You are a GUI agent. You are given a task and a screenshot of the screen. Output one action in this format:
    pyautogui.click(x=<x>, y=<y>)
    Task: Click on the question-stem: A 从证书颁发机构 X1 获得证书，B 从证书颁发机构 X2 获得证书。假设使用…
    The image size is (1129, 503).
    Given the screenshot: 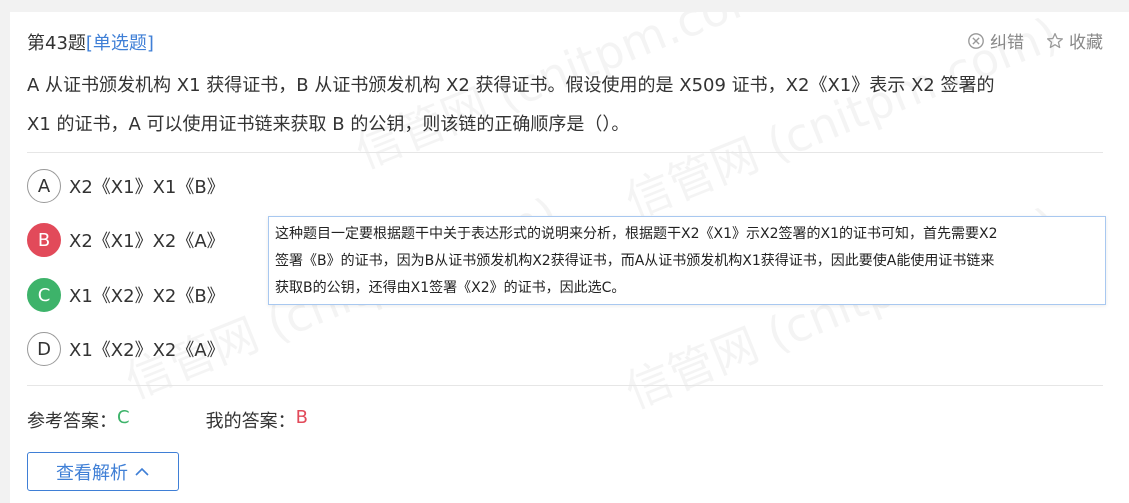 What is the action you would take?
    pyautogui.click(x=567, y=105)
    